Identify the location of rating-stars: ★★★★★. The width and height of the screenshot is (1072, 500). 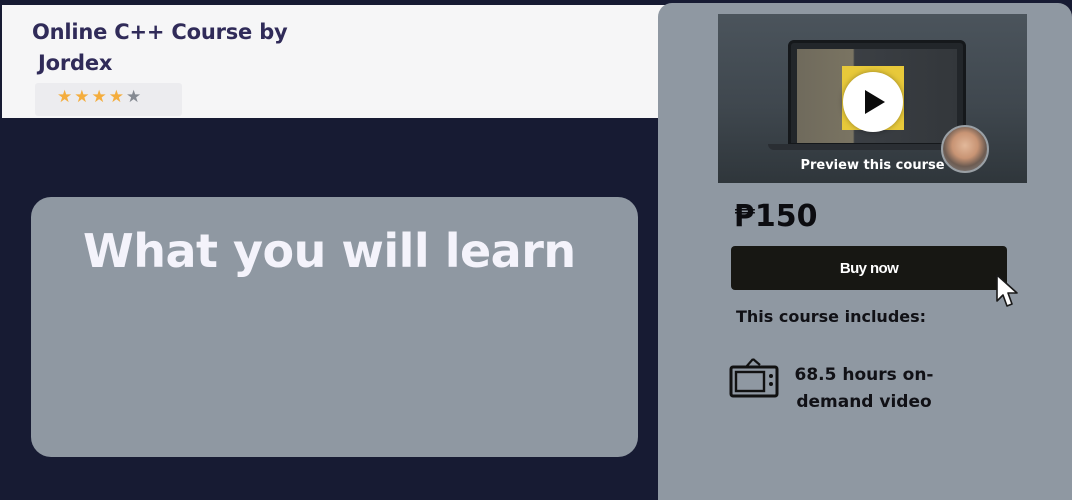
(100, 97).